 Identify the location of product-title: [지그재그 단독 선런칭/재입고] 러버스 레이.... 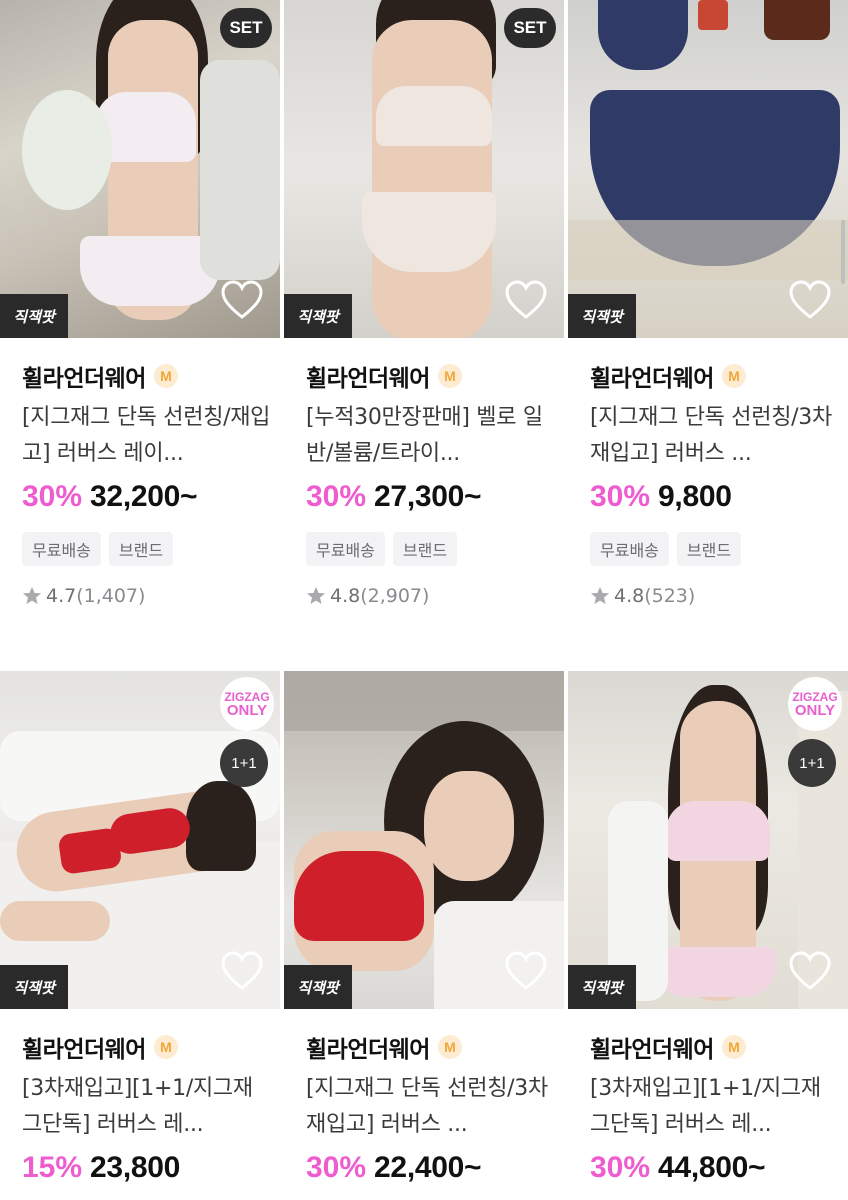
(147, 436).